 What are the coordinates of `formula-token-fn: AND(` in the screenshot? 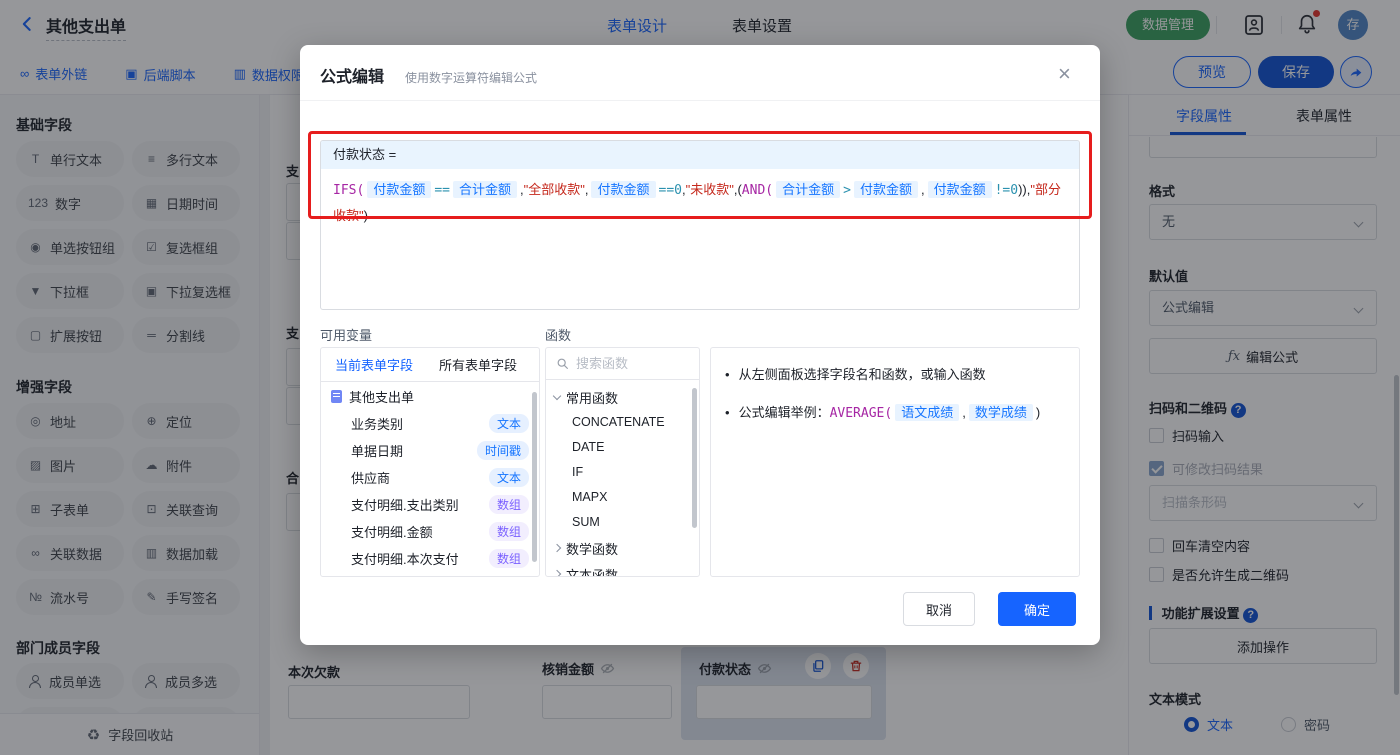 It's located at (757, 190).